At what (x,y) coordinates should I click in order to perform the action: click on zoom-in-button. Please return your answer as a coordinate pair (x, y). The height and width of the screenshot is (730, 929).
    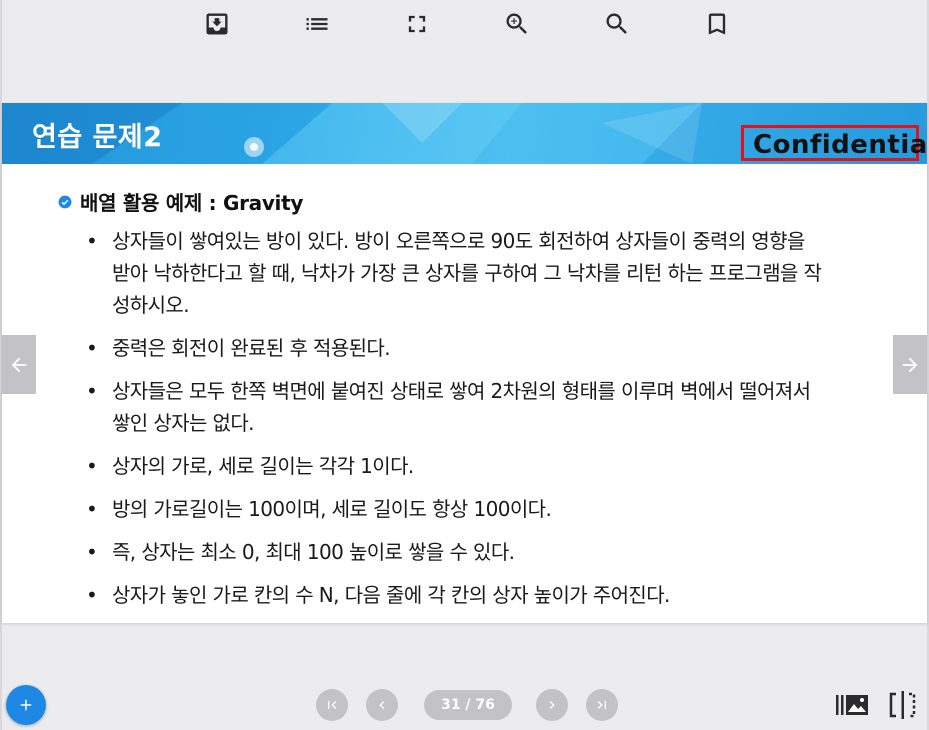
    Looking at the image, I should click on (517, 24).